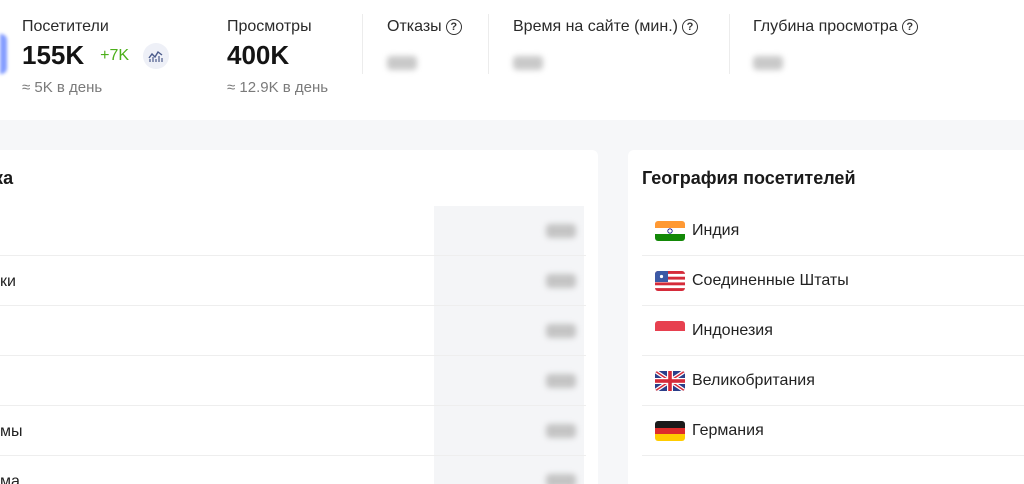 The height and width of the screenshot is (484, 1024). Describe the element at coordinates (732, 330) in the screenshot. I see `geo-country-name: Индонезия` at that location.